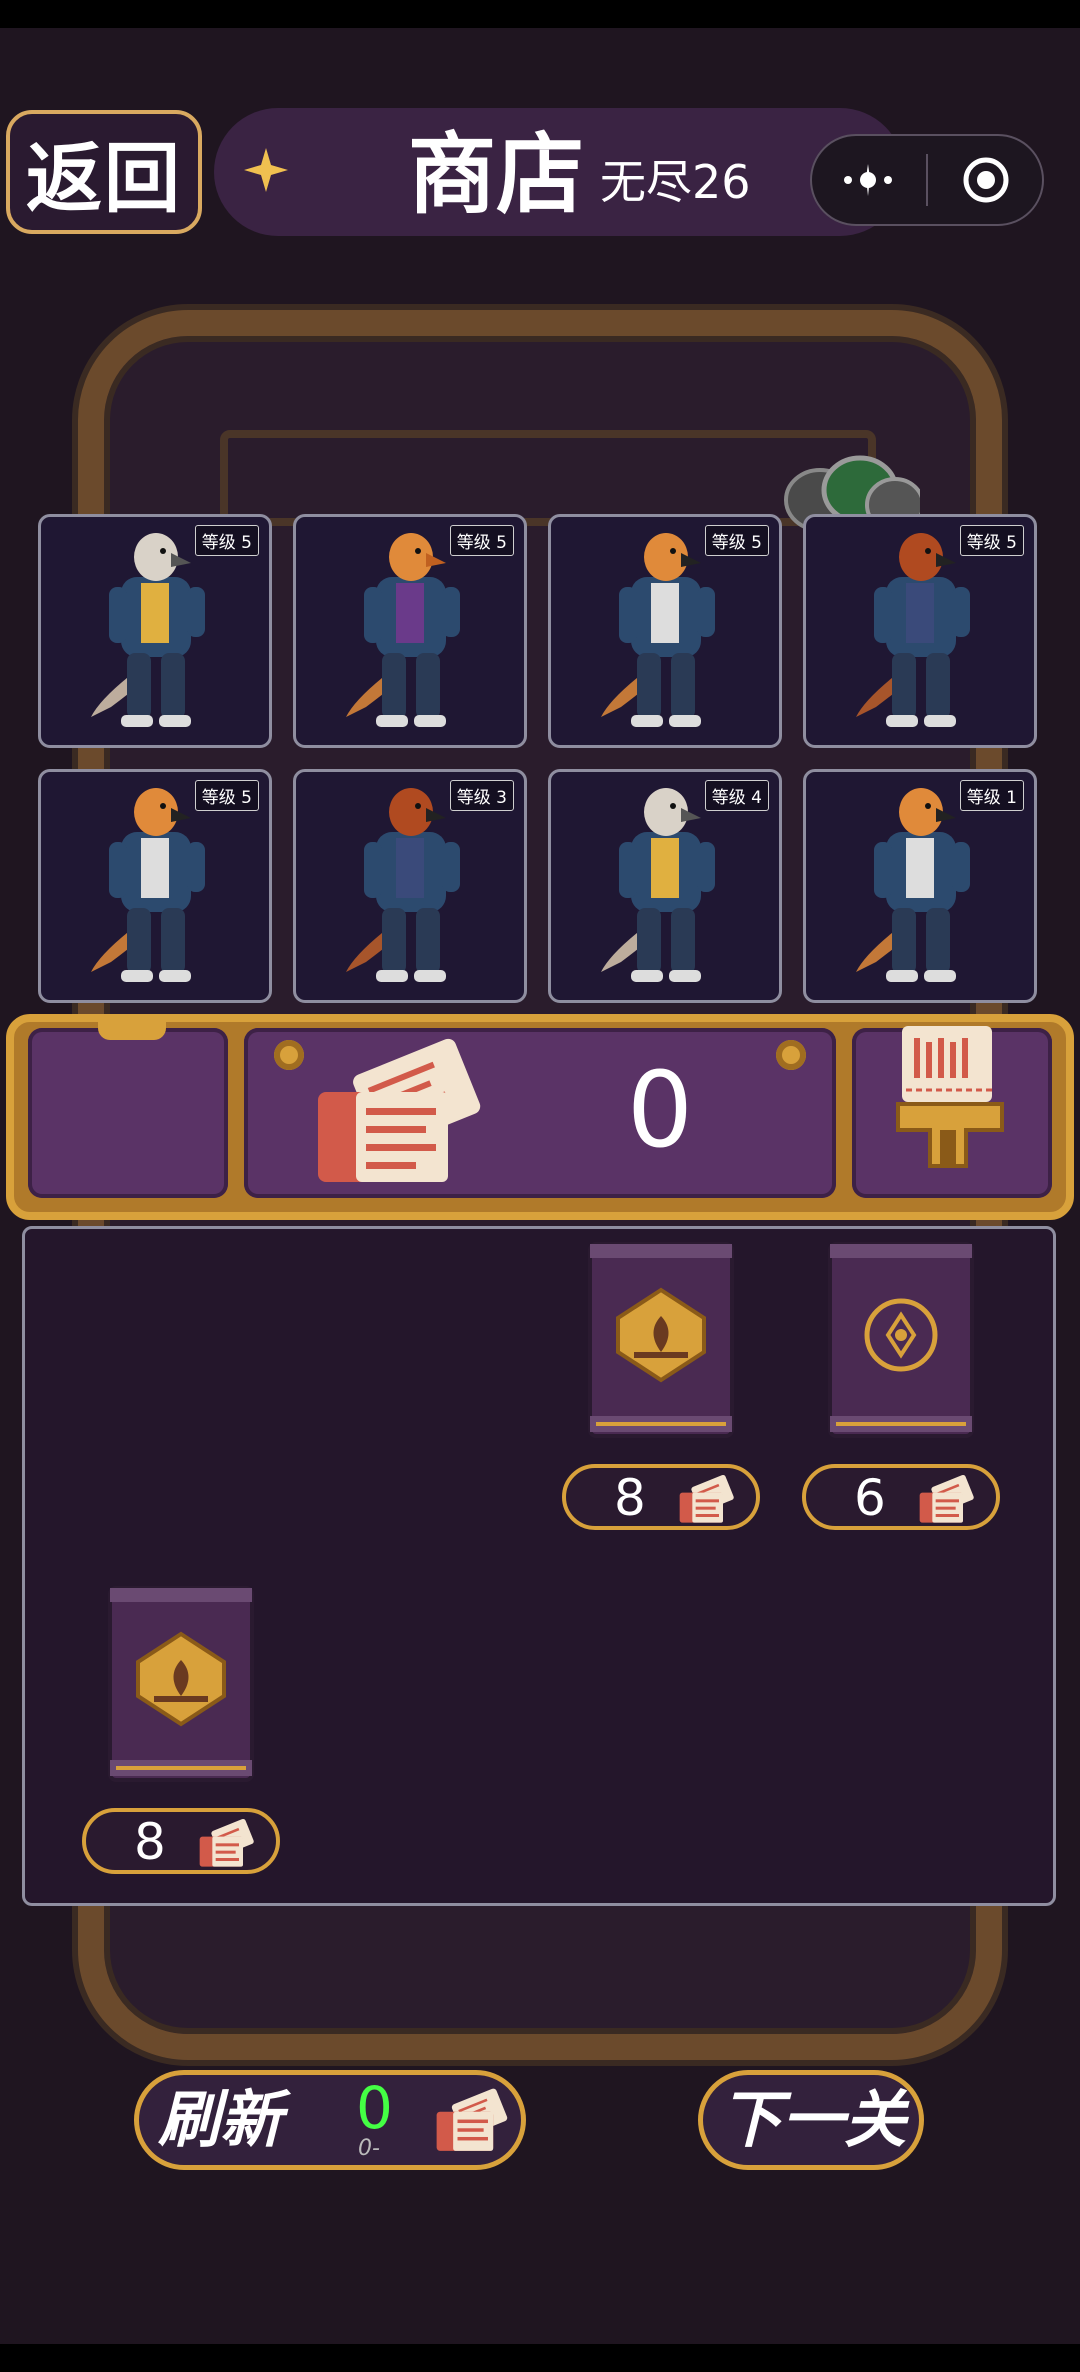 The image size is (1080, 2372). Describe the element at coordinates (675, 182) in the screenshot. I see `mode-label: 无尽26` at that location.